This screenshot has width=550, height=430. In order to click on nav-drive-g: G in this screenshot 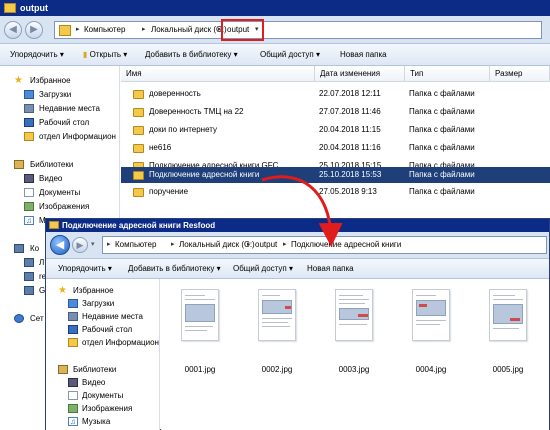, I will do `click(34, 290)`.